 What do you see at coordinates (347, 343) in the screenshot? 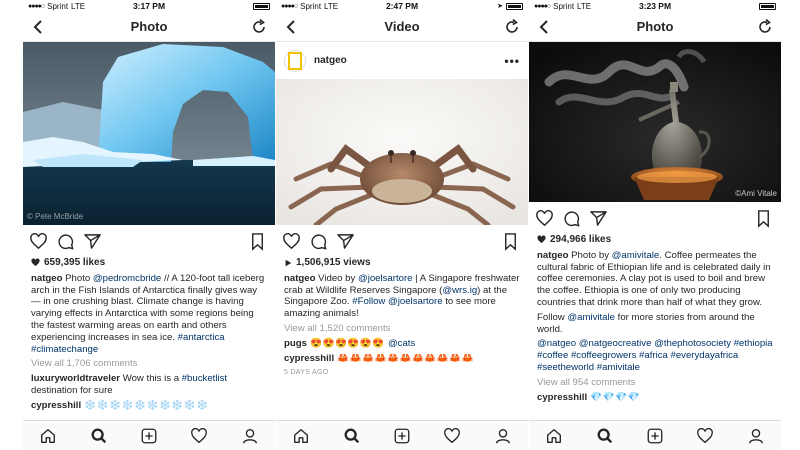
I see `comment-text: 😍😍😍😍😍😍` at bounding box center [347, 343].